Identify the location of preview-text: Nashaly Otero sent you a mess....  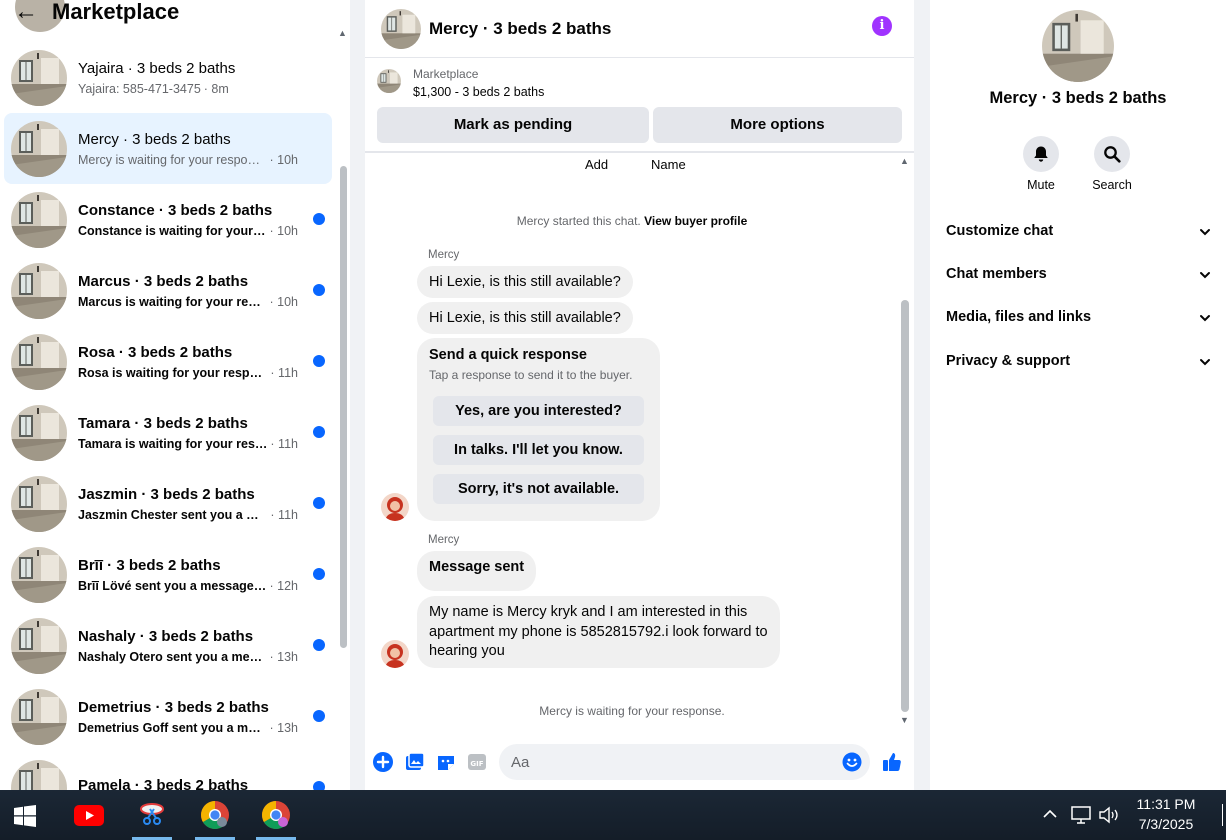
(172, 656).